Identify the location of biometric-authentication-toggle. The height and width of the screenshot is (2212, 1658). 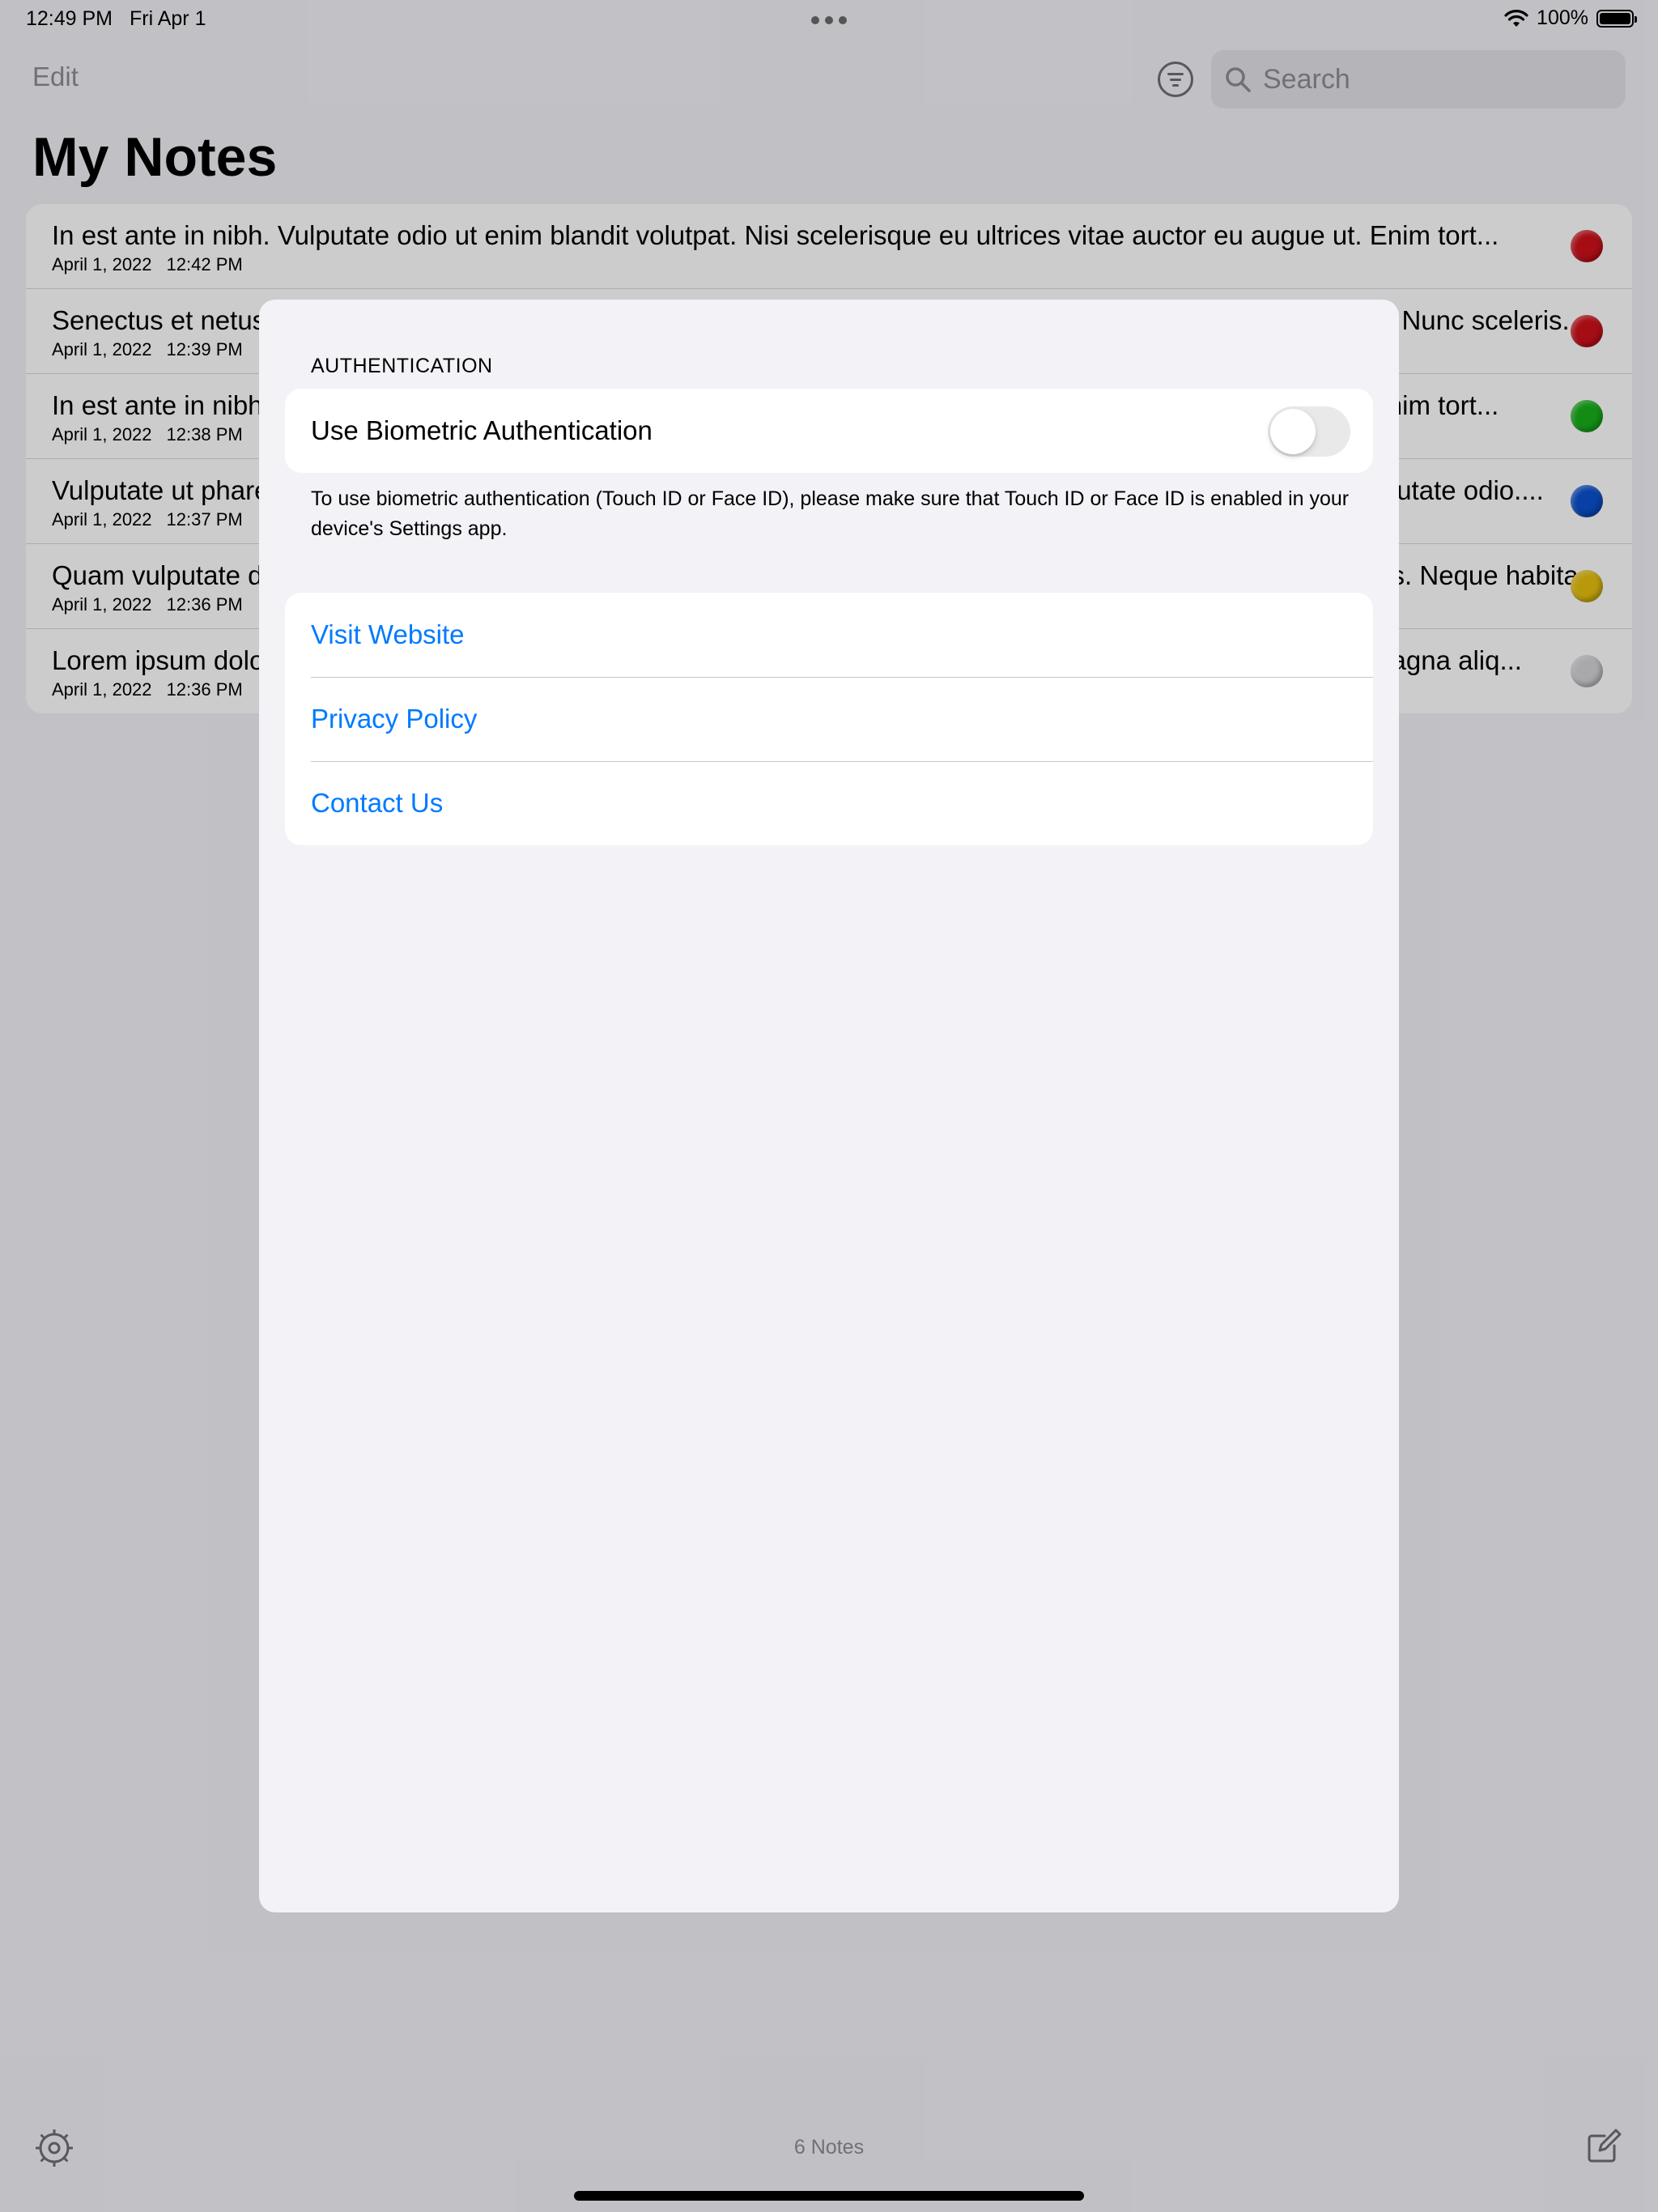
(1309, 431).